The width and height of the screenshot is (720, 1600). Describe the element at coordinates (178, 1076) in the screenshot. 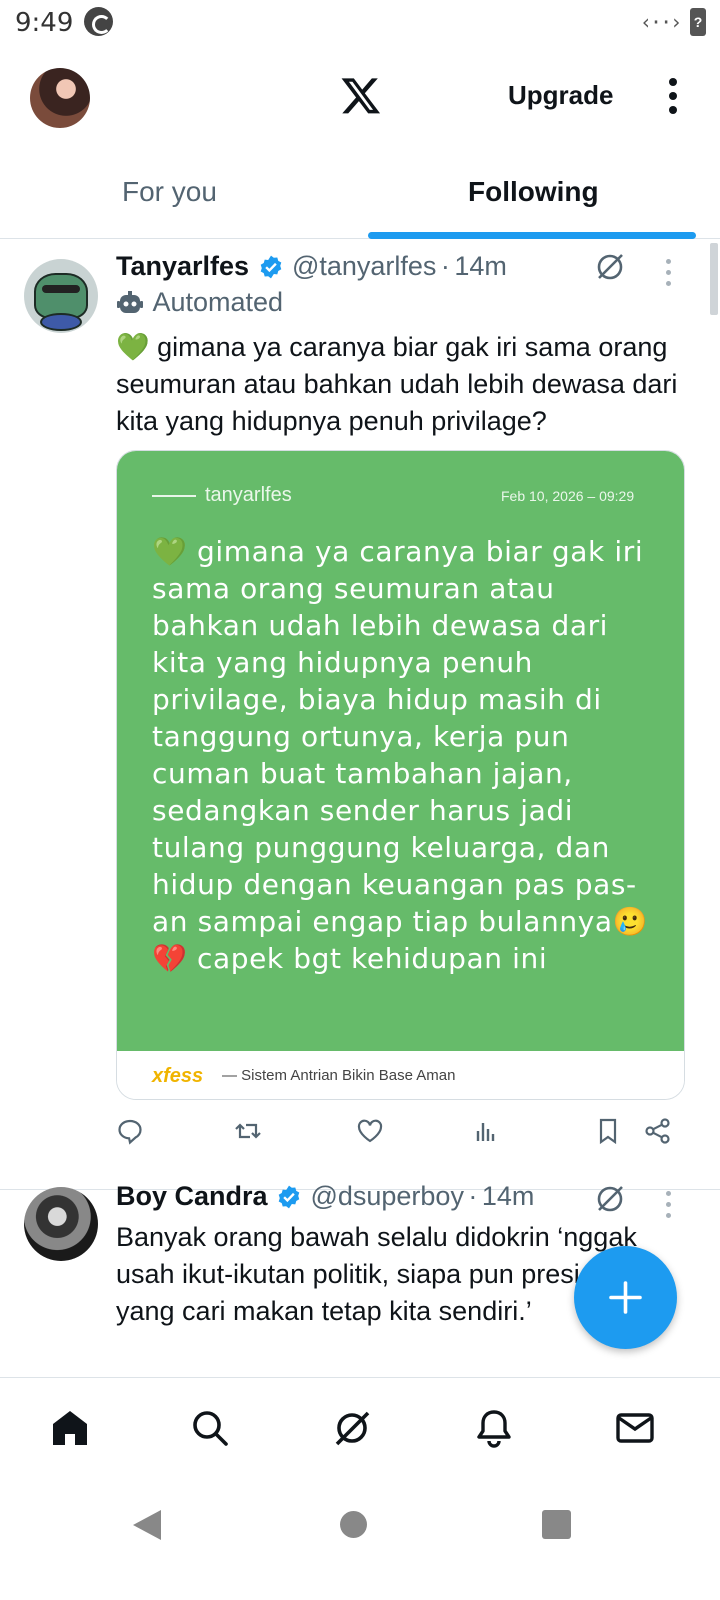

I see `media-brand: xfess` at that location.